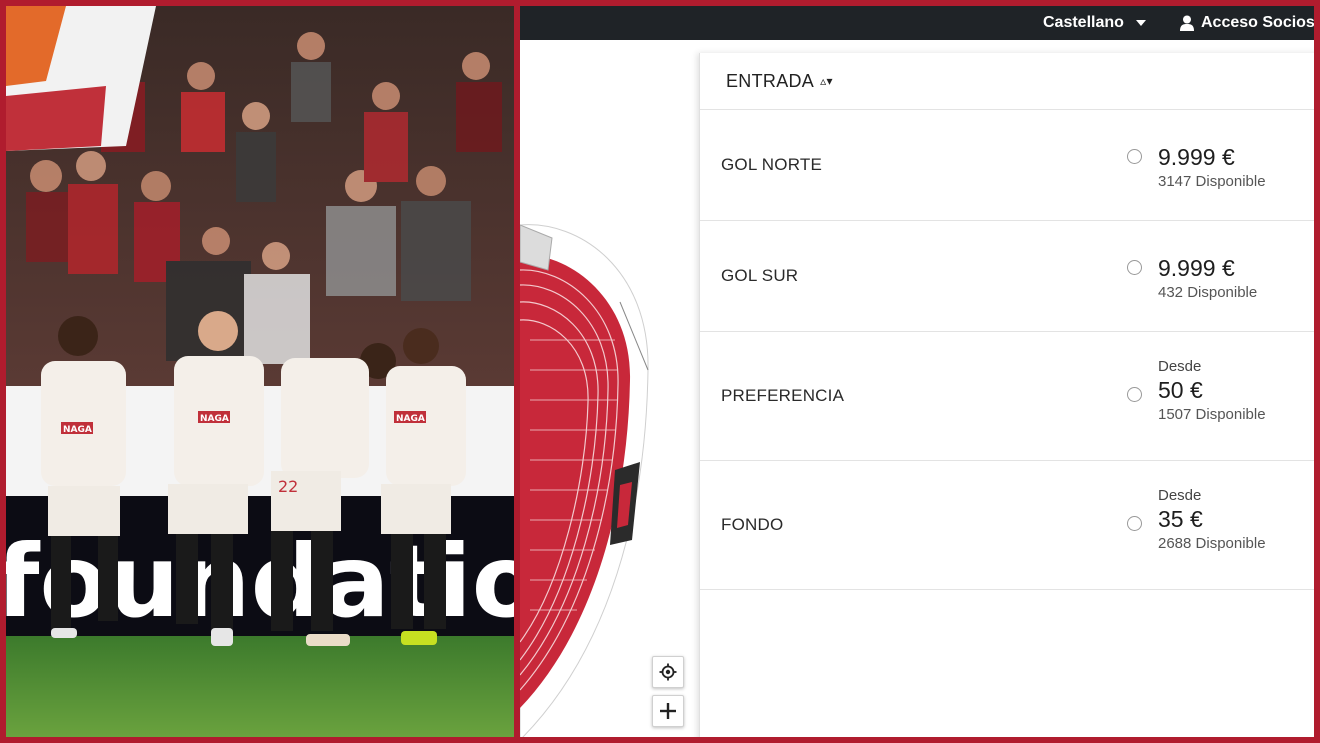  What do you see at coordinates (1257, 22) in the screenshot?
I see `member-access-label: Acceso Socios` at bounding box center [1257, 22].